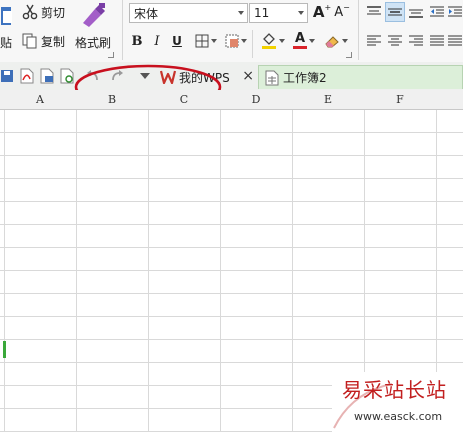 The width and height of the screenshot is (463, 432). I want to click on paste-button, so click(8, 15).